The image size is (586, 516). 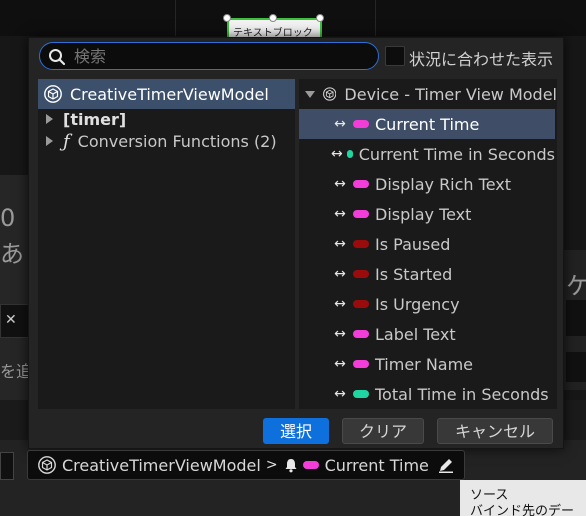 What do you see at coordinates (415, 334) in the screenshot?
I see `property-label: Label Text` at bounding box center [415, 334].